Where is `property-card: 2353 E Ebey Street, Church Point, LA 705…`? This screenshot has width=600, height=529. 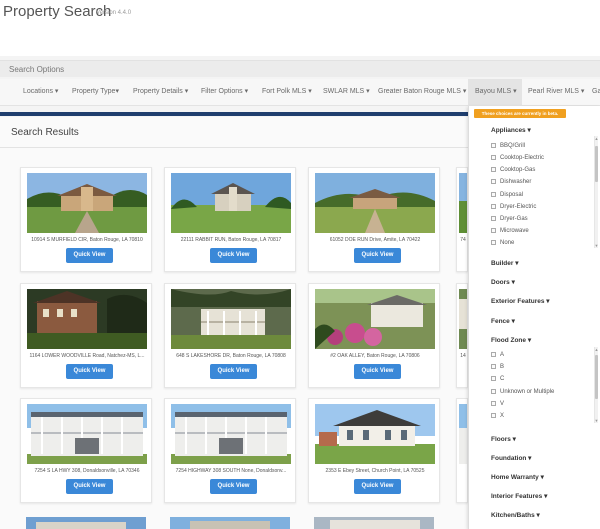 property-card: 2353 E Ebey Street, Church Point, LA 705… is located at coordinates (374, 450).